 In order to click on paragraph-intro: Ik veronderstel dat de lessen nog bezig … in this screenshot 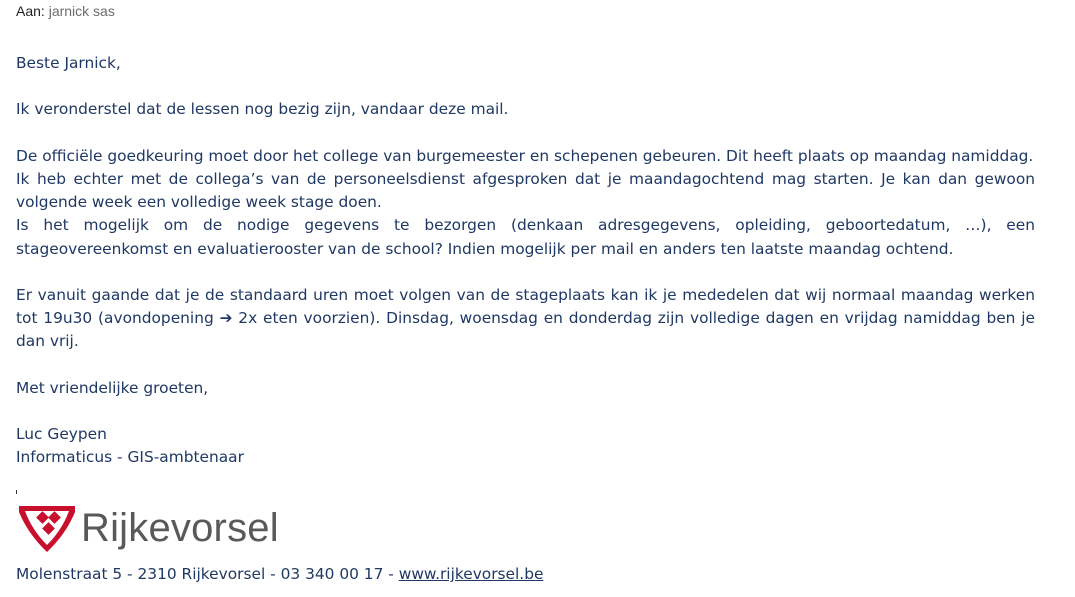, I will do `click(262, 109)`.